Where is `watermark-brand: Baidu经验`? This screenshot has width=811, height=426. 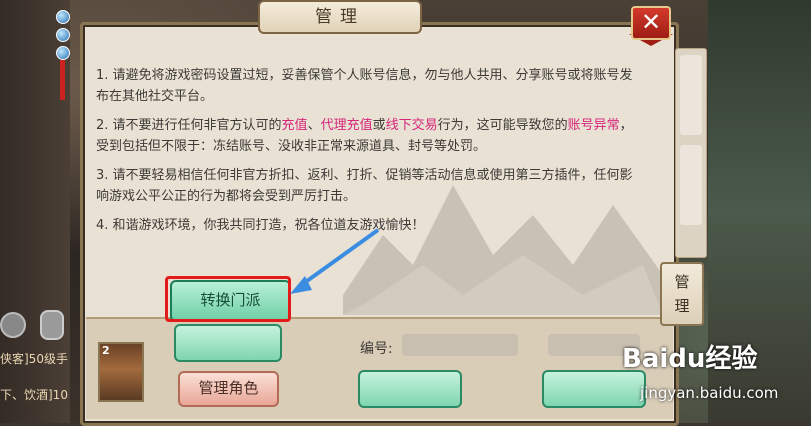
watermark-brand: Baidu经验 is located at coordinates (690, 359).